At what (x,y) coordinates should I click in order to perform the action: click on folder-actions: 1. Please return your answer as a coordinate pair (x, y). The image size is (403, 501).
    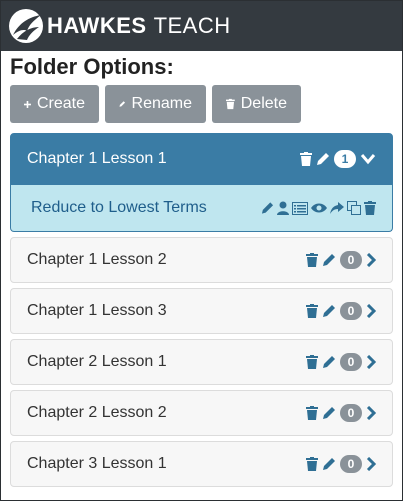
    Looking at the image, I should click on (338, 159).